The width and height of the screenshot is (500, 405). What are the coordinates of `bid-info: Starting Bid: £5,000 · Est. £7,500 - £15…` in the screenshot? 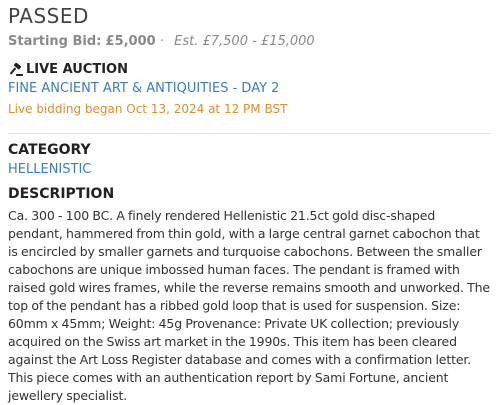 It's located at (161, 41).